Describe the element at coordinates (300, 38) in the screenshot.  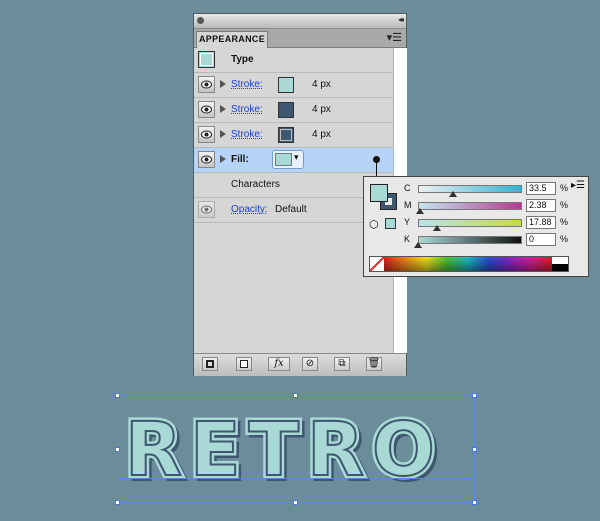
I see `panel-tabbar: APPEARANCE ▾☰` at that location.